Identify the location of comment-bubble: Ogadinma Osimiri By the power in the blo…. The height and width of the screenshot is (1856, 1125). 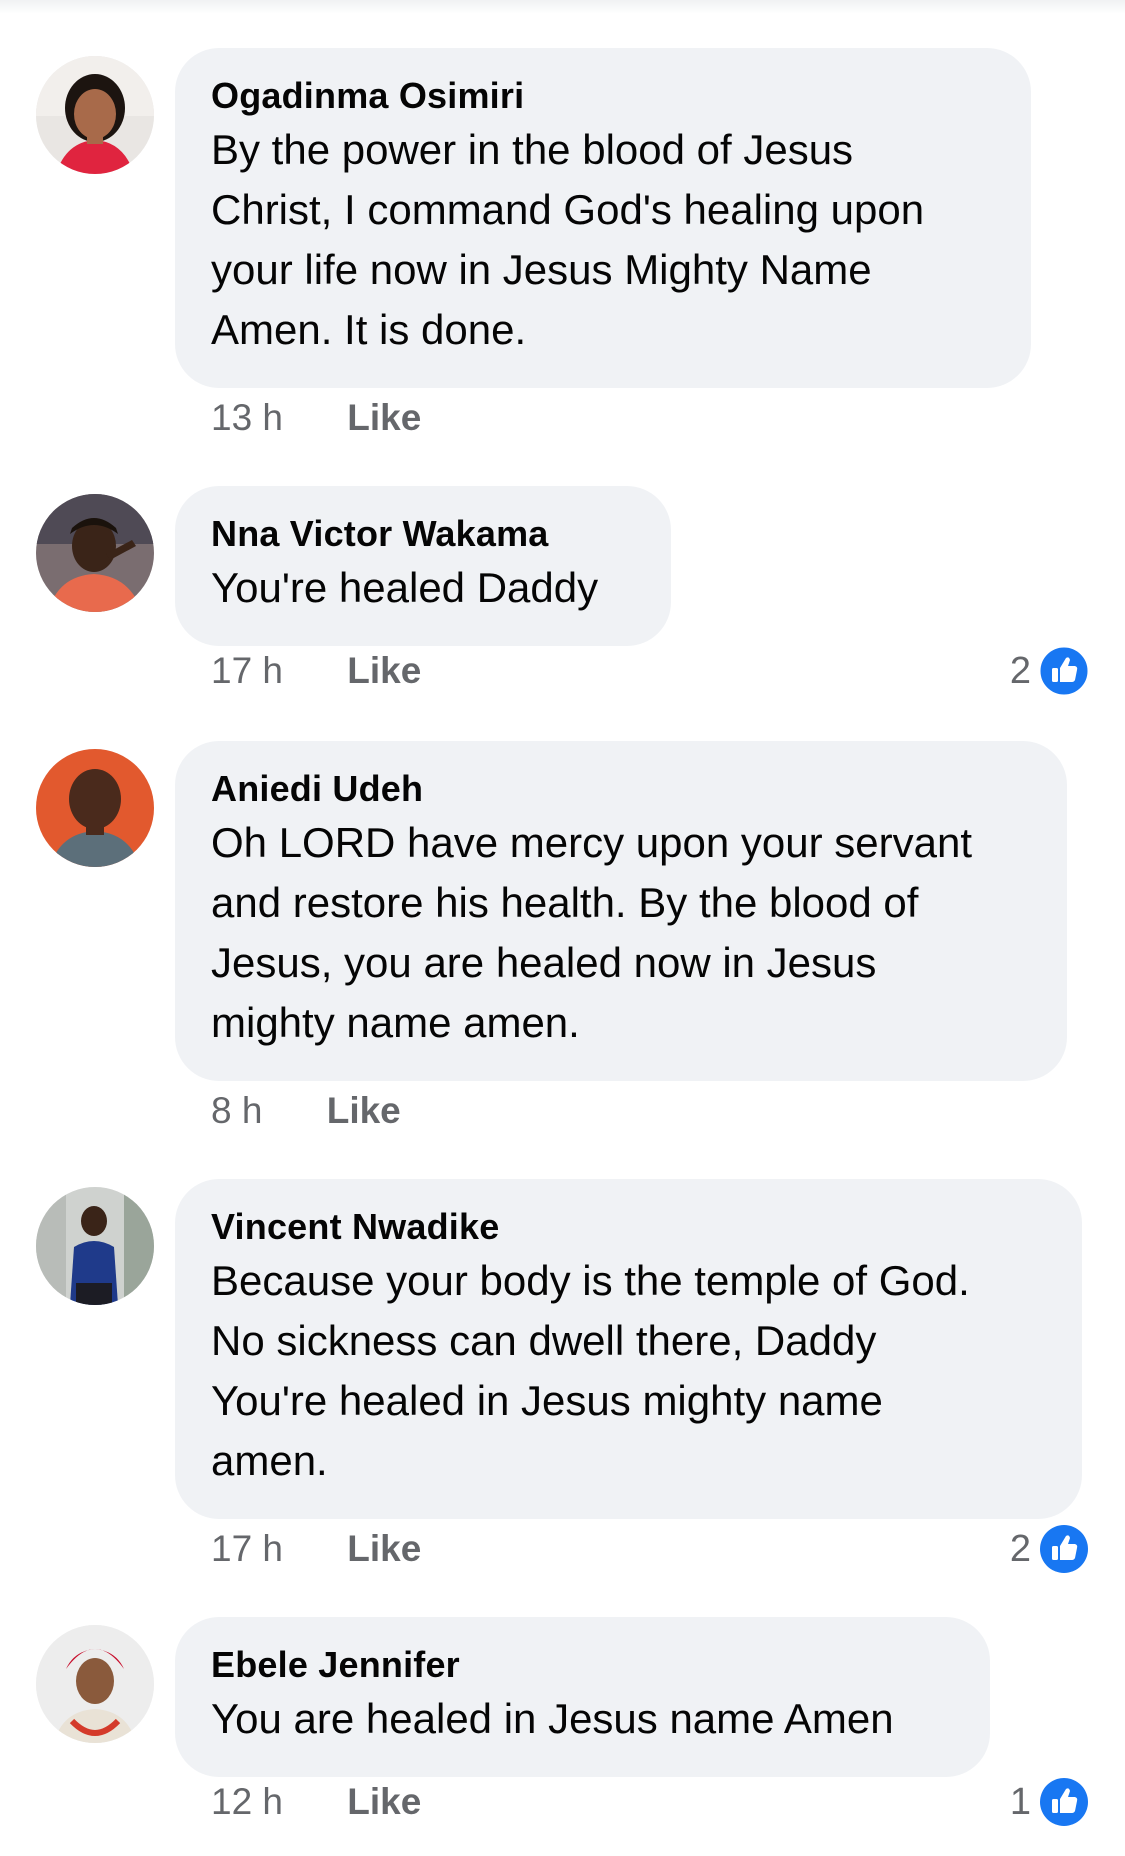
(603, 218).